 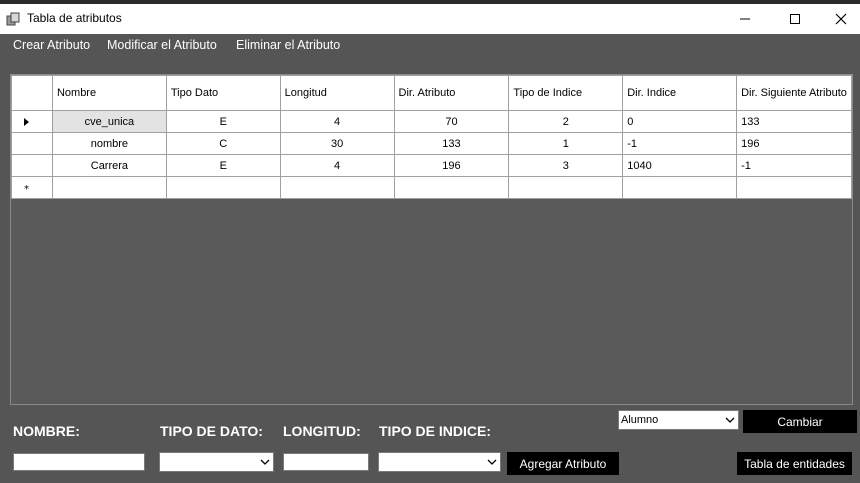 What do you see at coordinates (288, 45) in the screenshot?
I see `menu-eliminar-atributo: Eliminar el Atributo` at bounding box center [288, 45].